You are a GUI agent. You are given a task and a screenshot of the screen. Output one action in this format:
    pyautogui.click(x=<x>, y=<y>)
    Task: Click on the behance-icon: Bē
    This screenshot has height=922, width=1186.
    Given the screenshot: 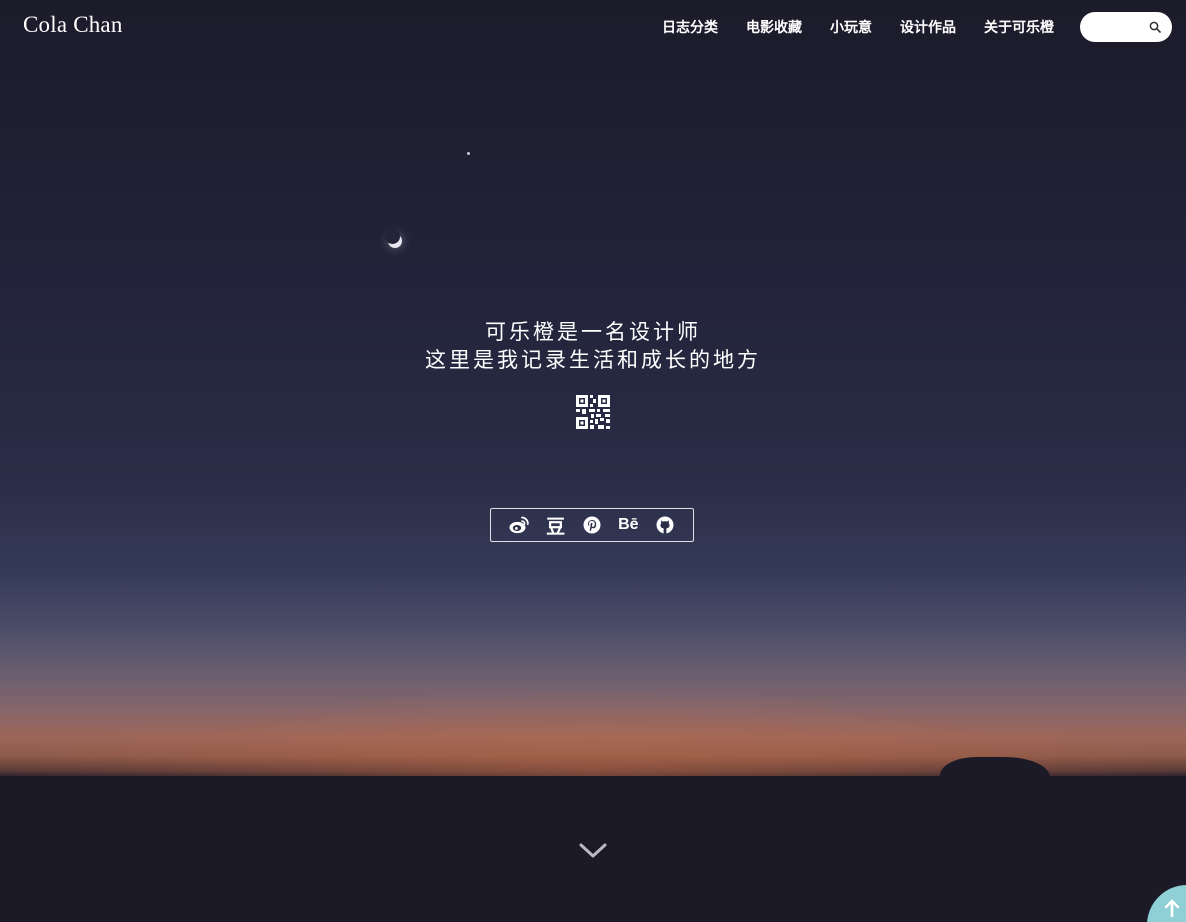 What is the action you would take?
    pyautogui.click(x=628, y=525)
    